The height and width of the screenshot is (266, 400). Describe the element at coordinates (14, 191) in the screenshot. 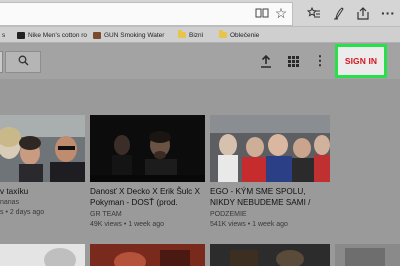

I see `video-title: v taxíku` at that location.